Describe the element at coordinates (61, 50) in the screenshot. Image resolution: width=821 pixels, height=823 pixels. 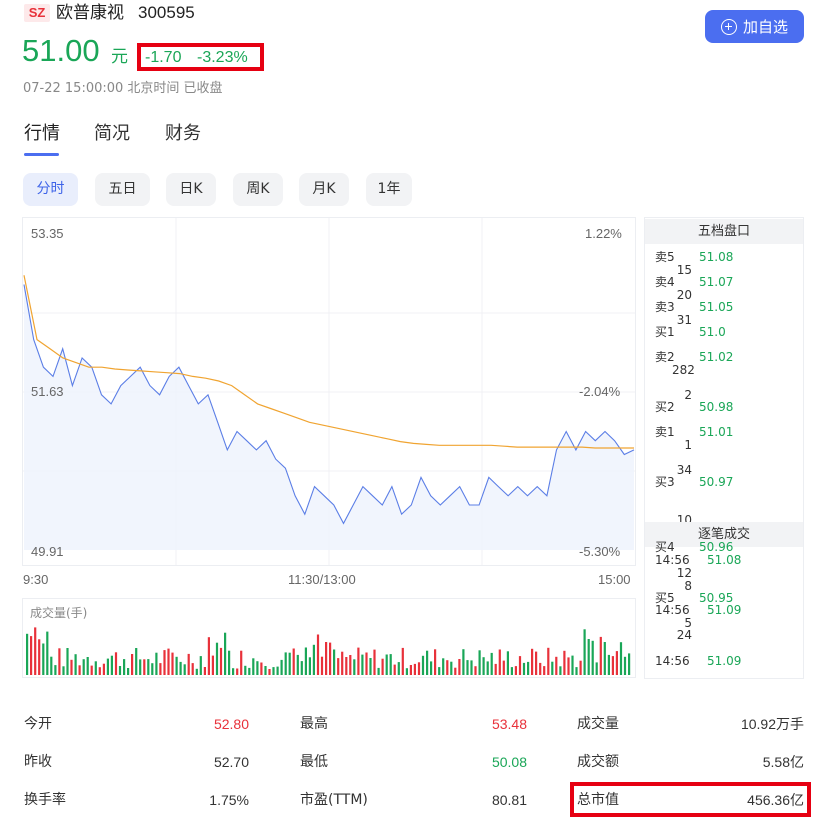
I see `current-price: 51.00` at that location.